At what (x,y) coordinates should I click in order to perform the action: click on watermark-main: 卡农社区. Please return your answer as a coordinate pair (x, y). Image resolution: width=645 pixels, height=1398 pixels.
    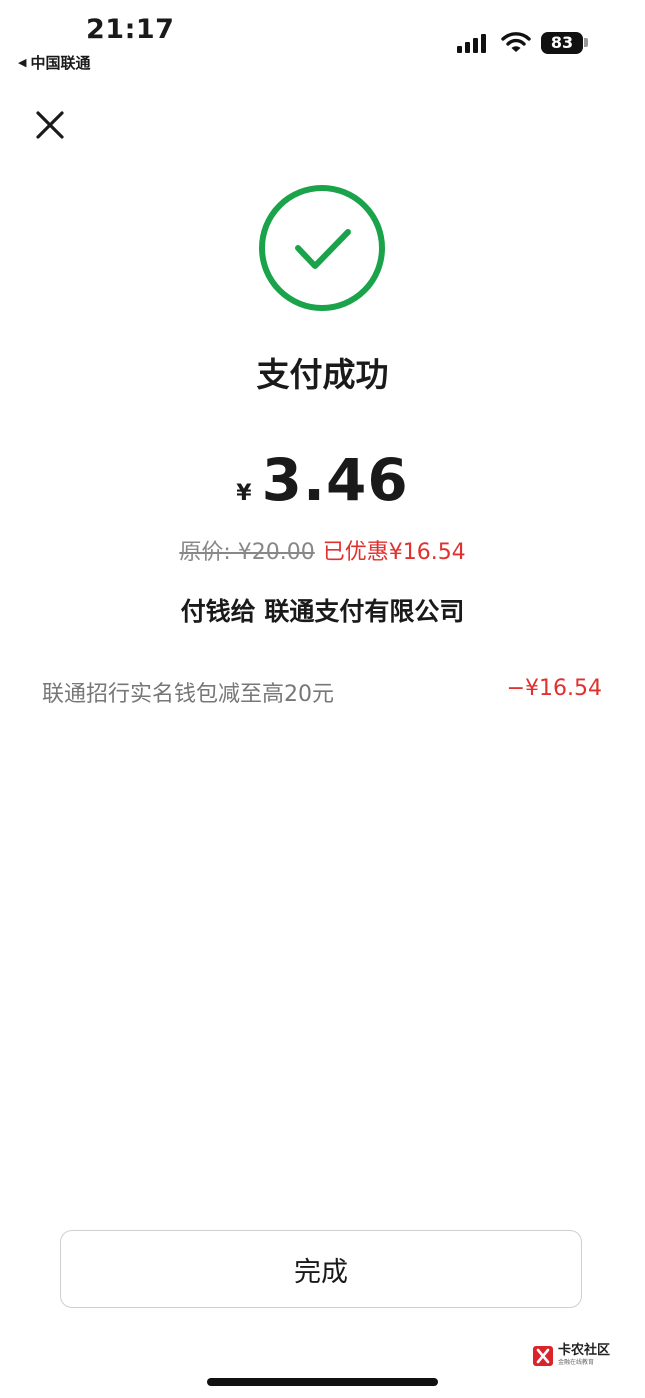
    Looking at the image, I should click on (584, 1350).